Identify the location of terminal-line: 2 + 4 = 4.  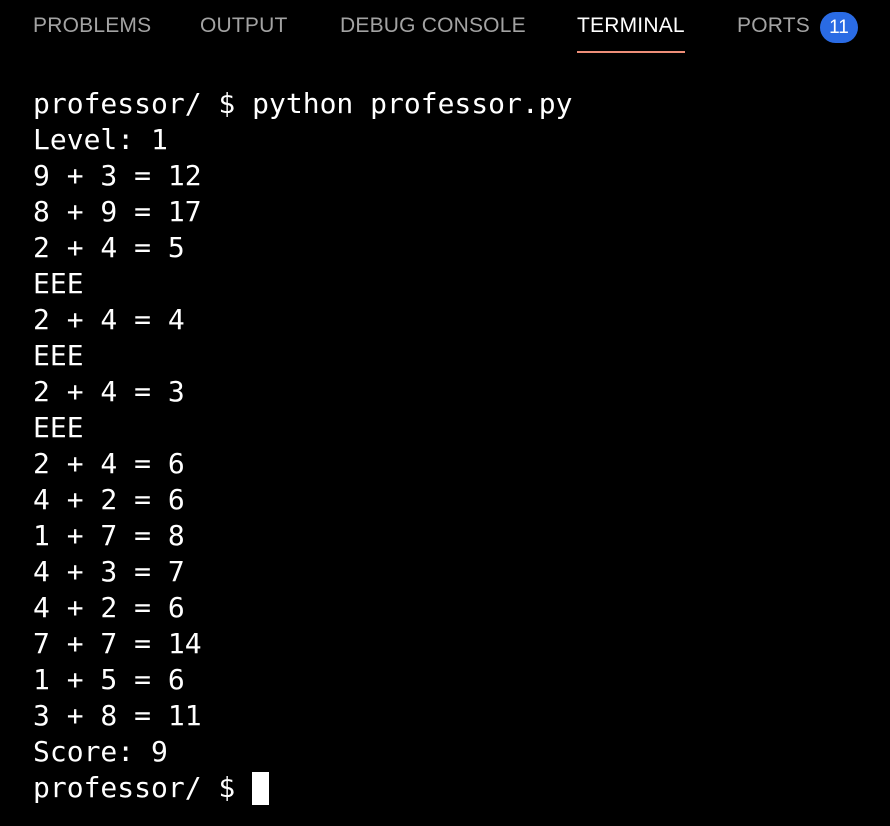
(109, 319).